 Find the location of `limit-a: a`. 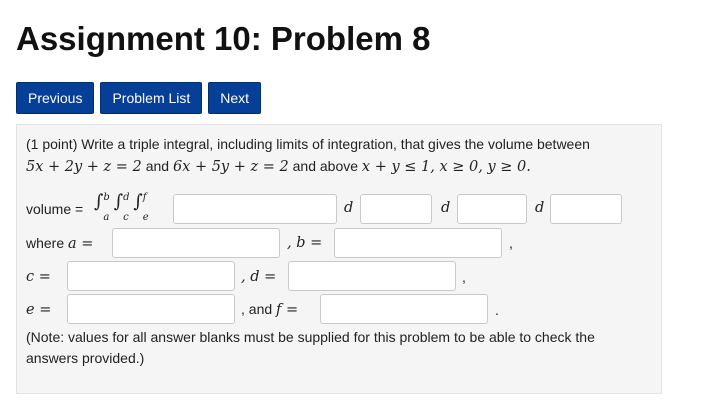

limit-a: a is located at coordinates (106, 217).